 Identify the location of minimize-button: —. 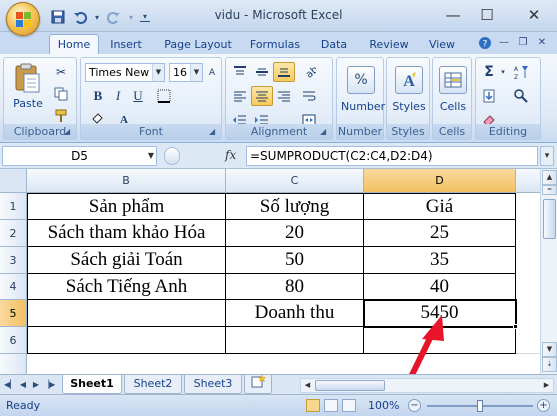
(453, 15).